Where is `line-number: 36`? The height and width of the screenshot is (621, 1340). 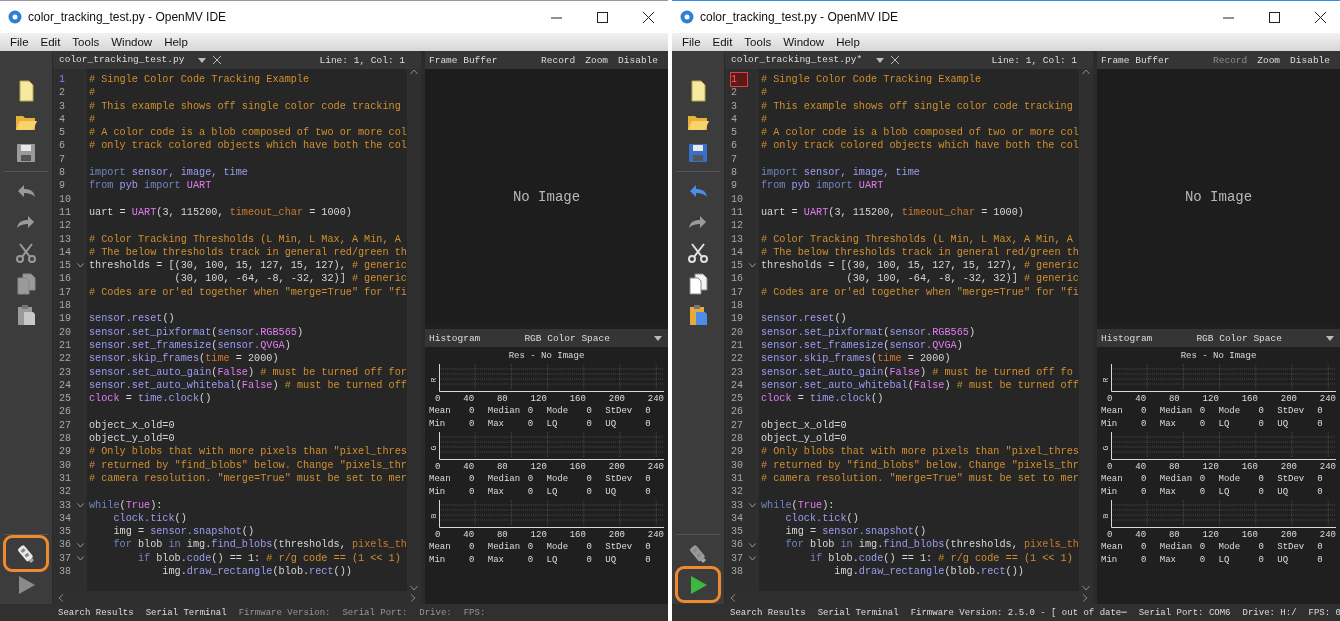
line-number: 36 is located at coordinates (65, 545).